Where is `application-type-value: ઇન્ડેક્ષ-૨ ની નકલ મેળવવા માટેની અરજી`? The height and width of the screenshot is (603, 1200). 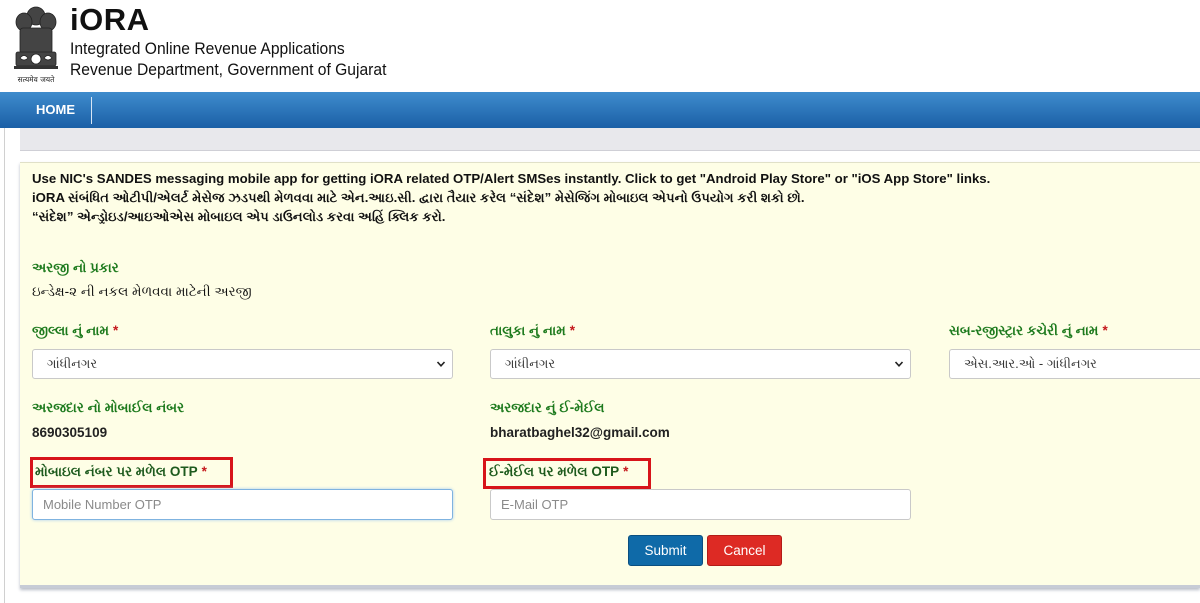
application-type-value: ઇન્ડેક્ષ-૨ ની નકલ મેળવવા માટેની અરજી is located at coordinates (142, 291).